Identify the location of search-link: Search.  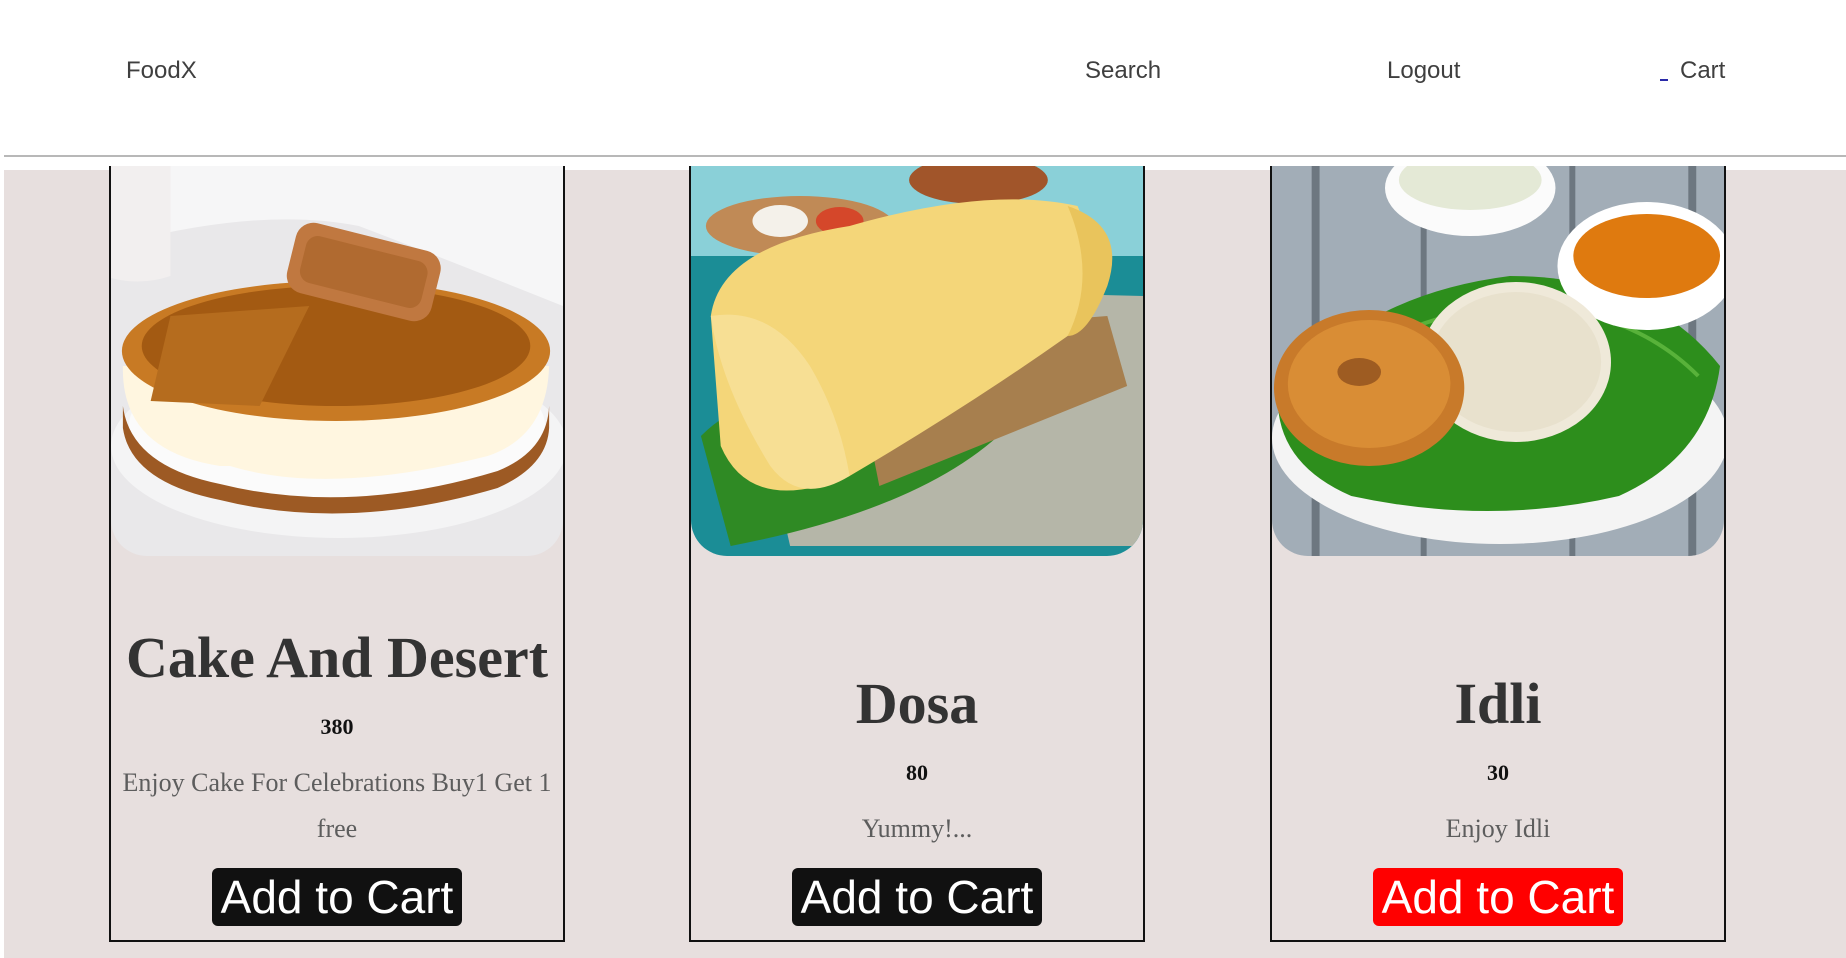
(1123, 71).